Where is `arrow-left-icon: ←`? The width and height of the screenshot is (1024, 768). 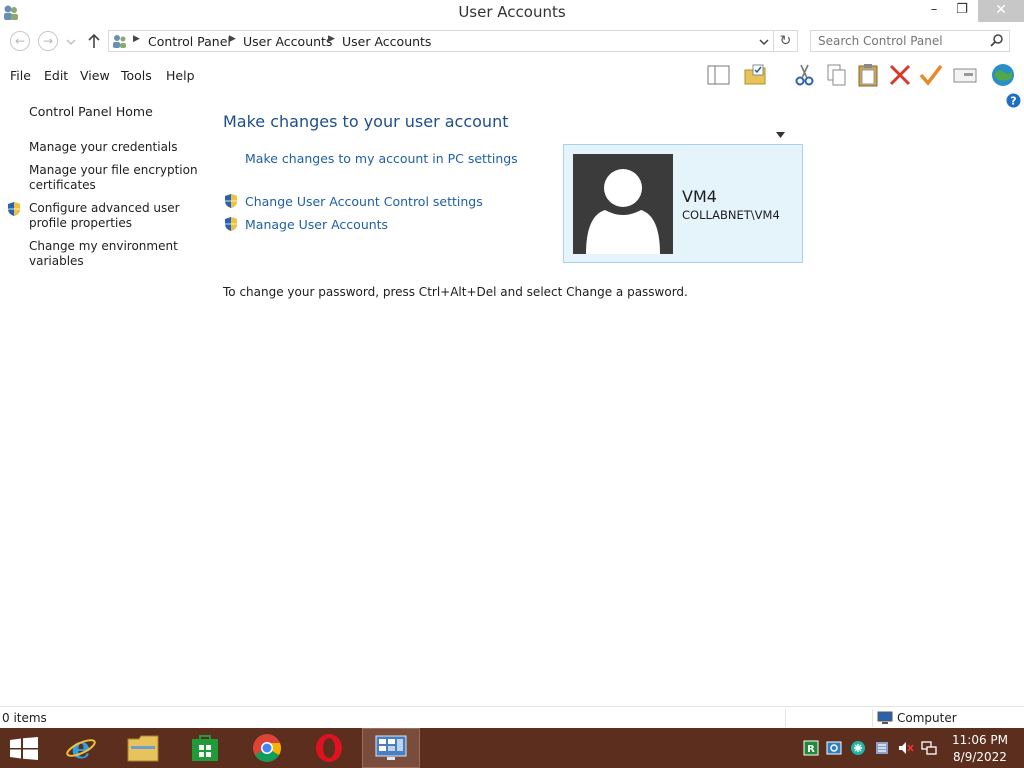 arrow-left-icon: ← is located at coordinates (20, 41).